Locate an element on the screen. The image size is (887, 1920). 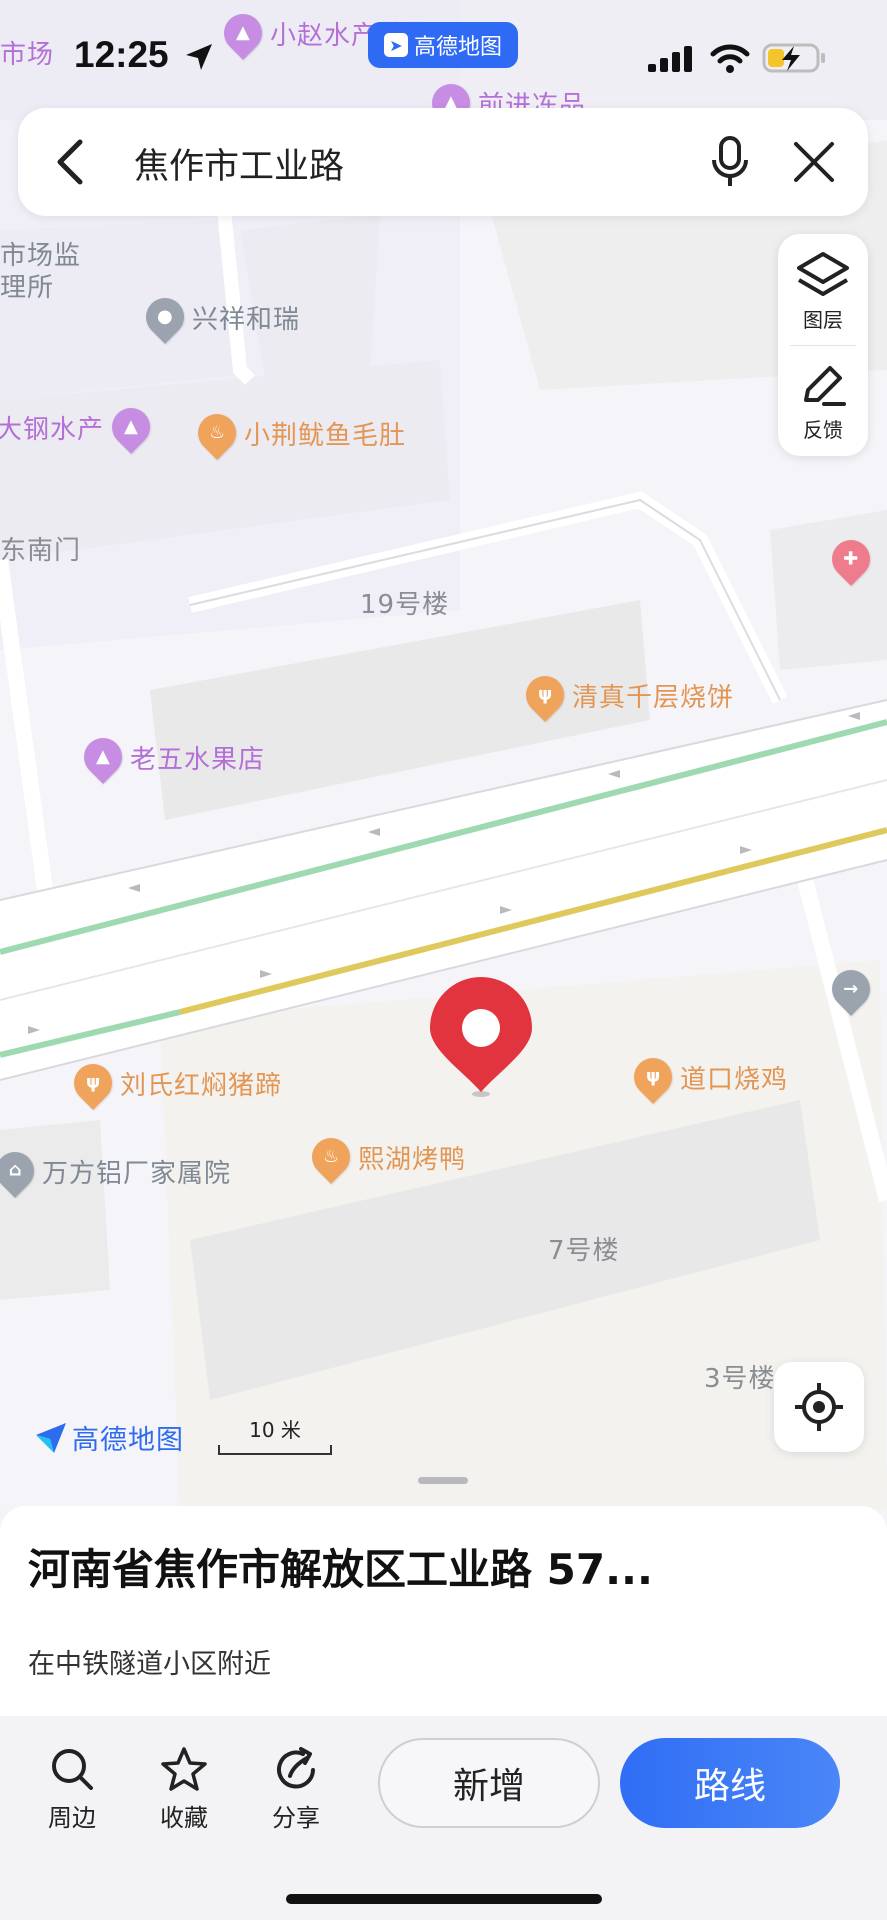
crosshair-icon is located at coordinates (819, 1407).